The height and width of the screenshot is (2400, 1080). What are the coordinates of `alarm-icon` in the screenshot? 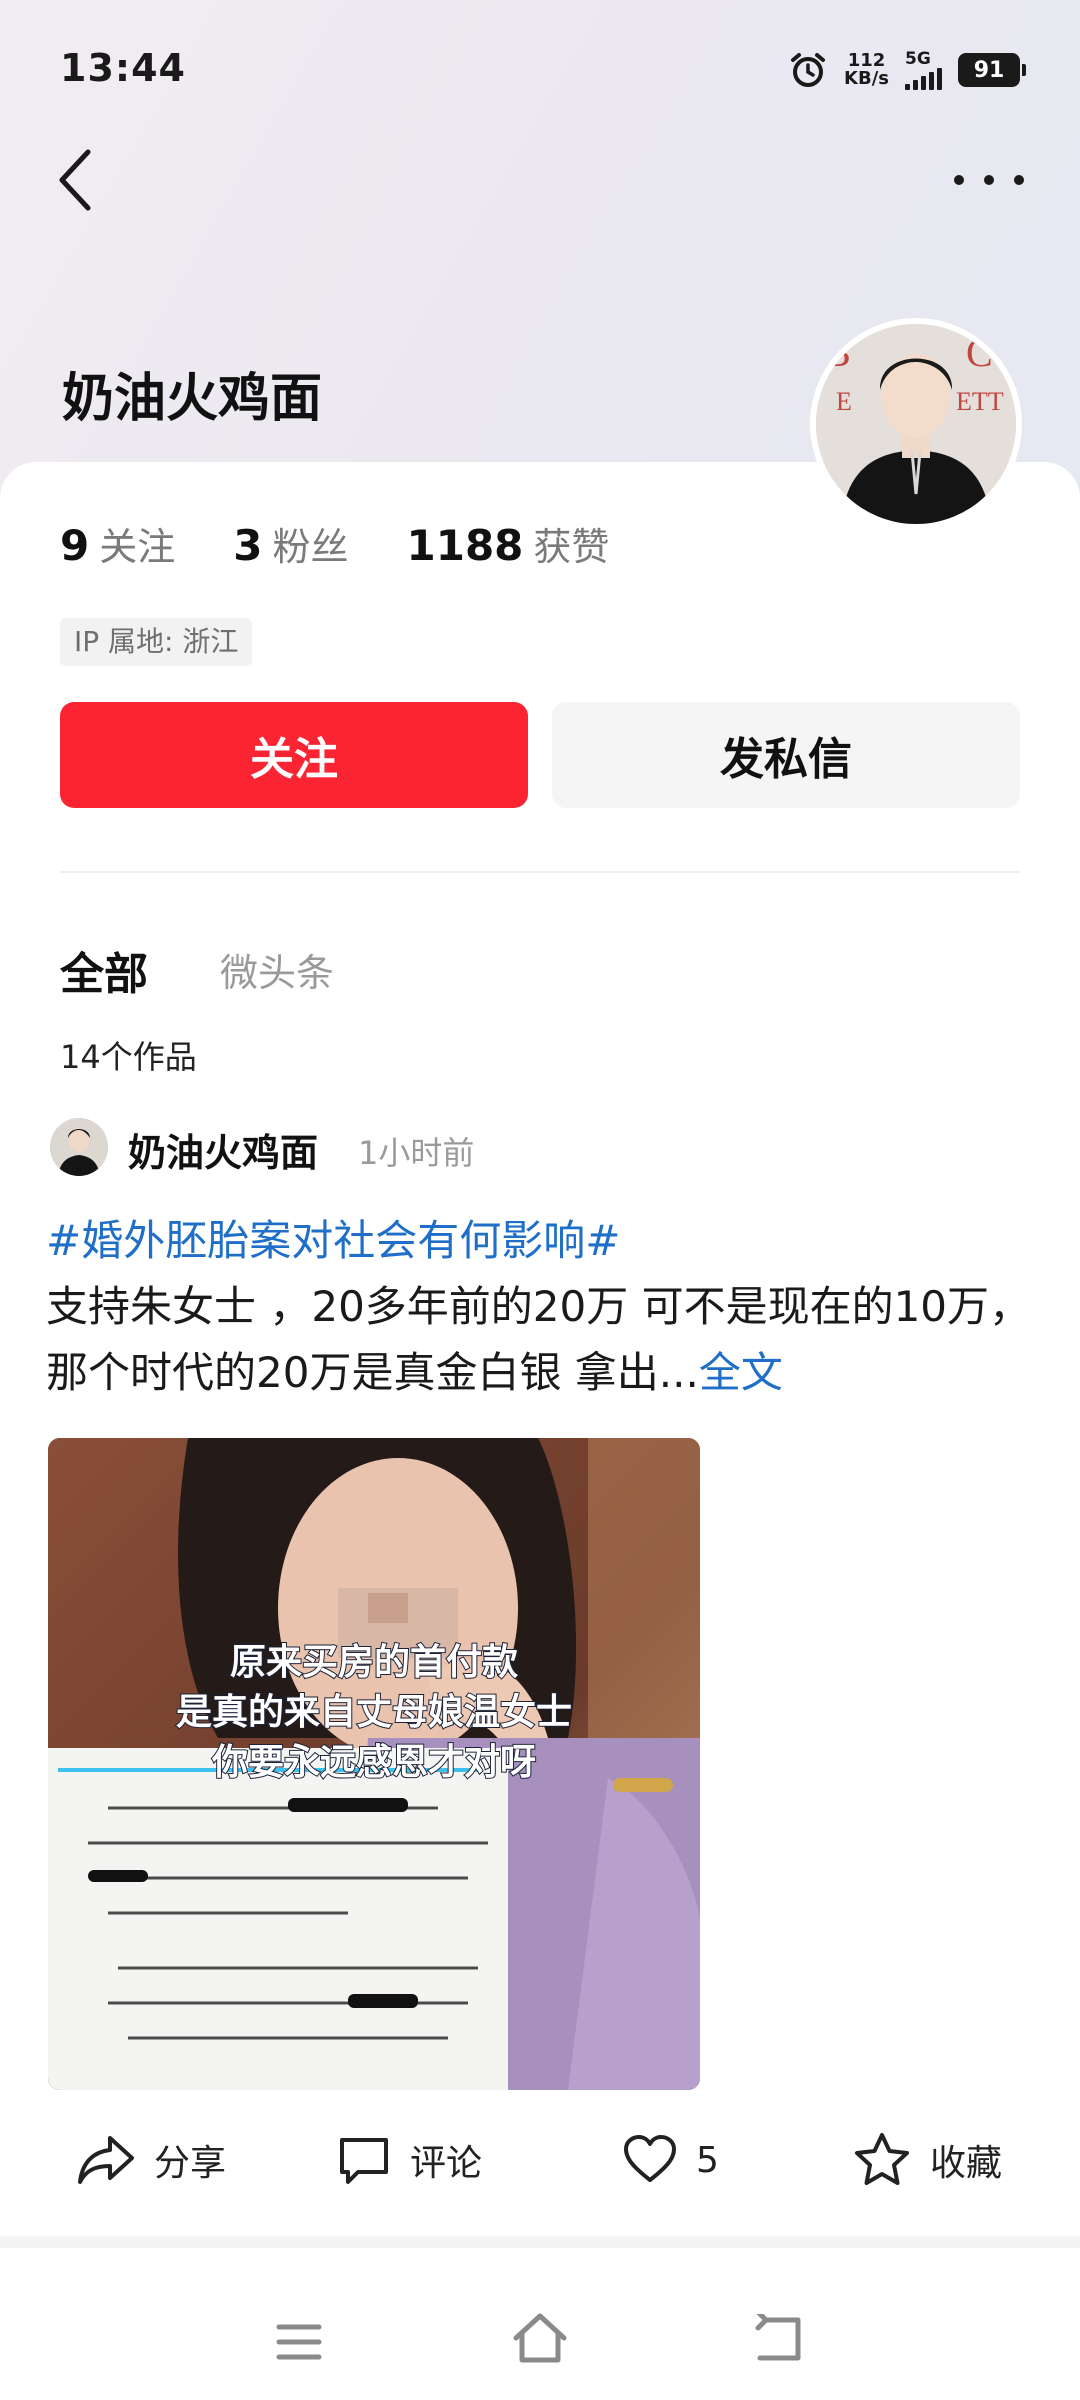 It's located at (808, 70).